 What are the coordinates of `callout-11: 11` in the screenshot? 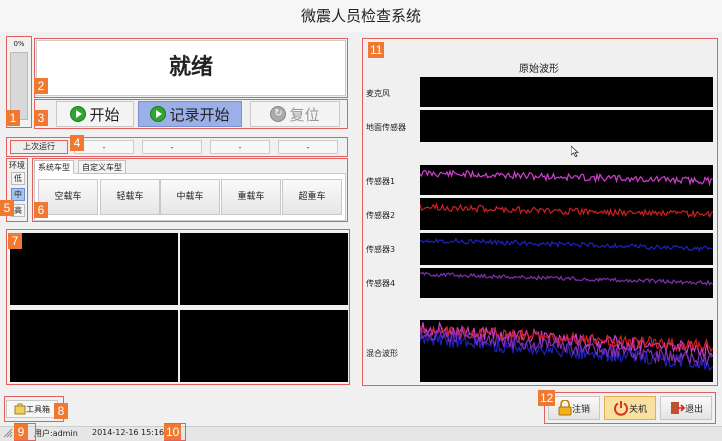 It's located at (376, 50).